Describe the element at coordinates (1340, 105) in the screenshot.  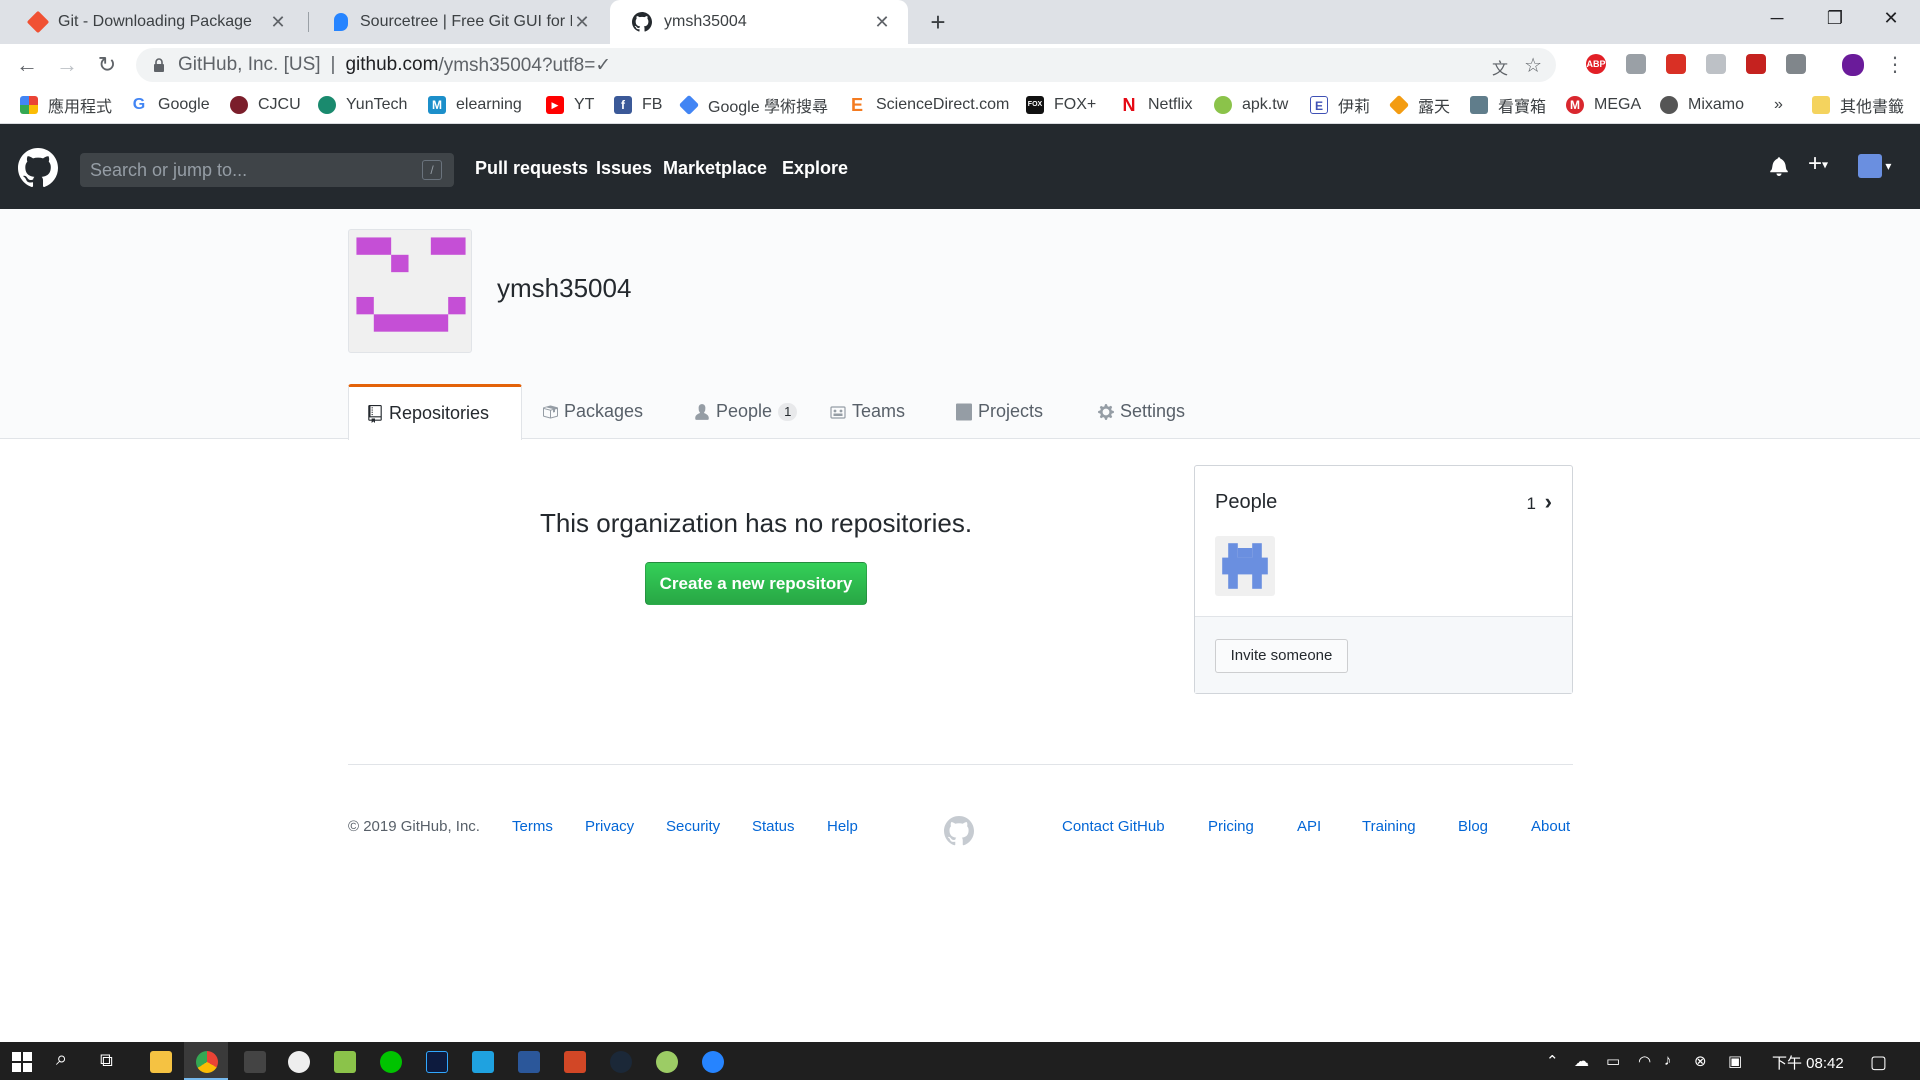
I see `bookmark-item: E 伊莉` at that location.